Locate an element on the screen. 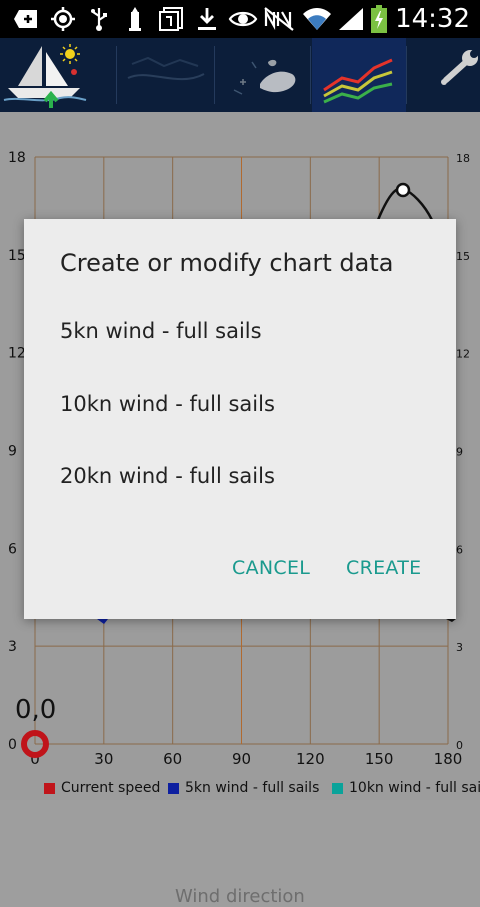  instruments-icon is located at coordinates (166, 68).